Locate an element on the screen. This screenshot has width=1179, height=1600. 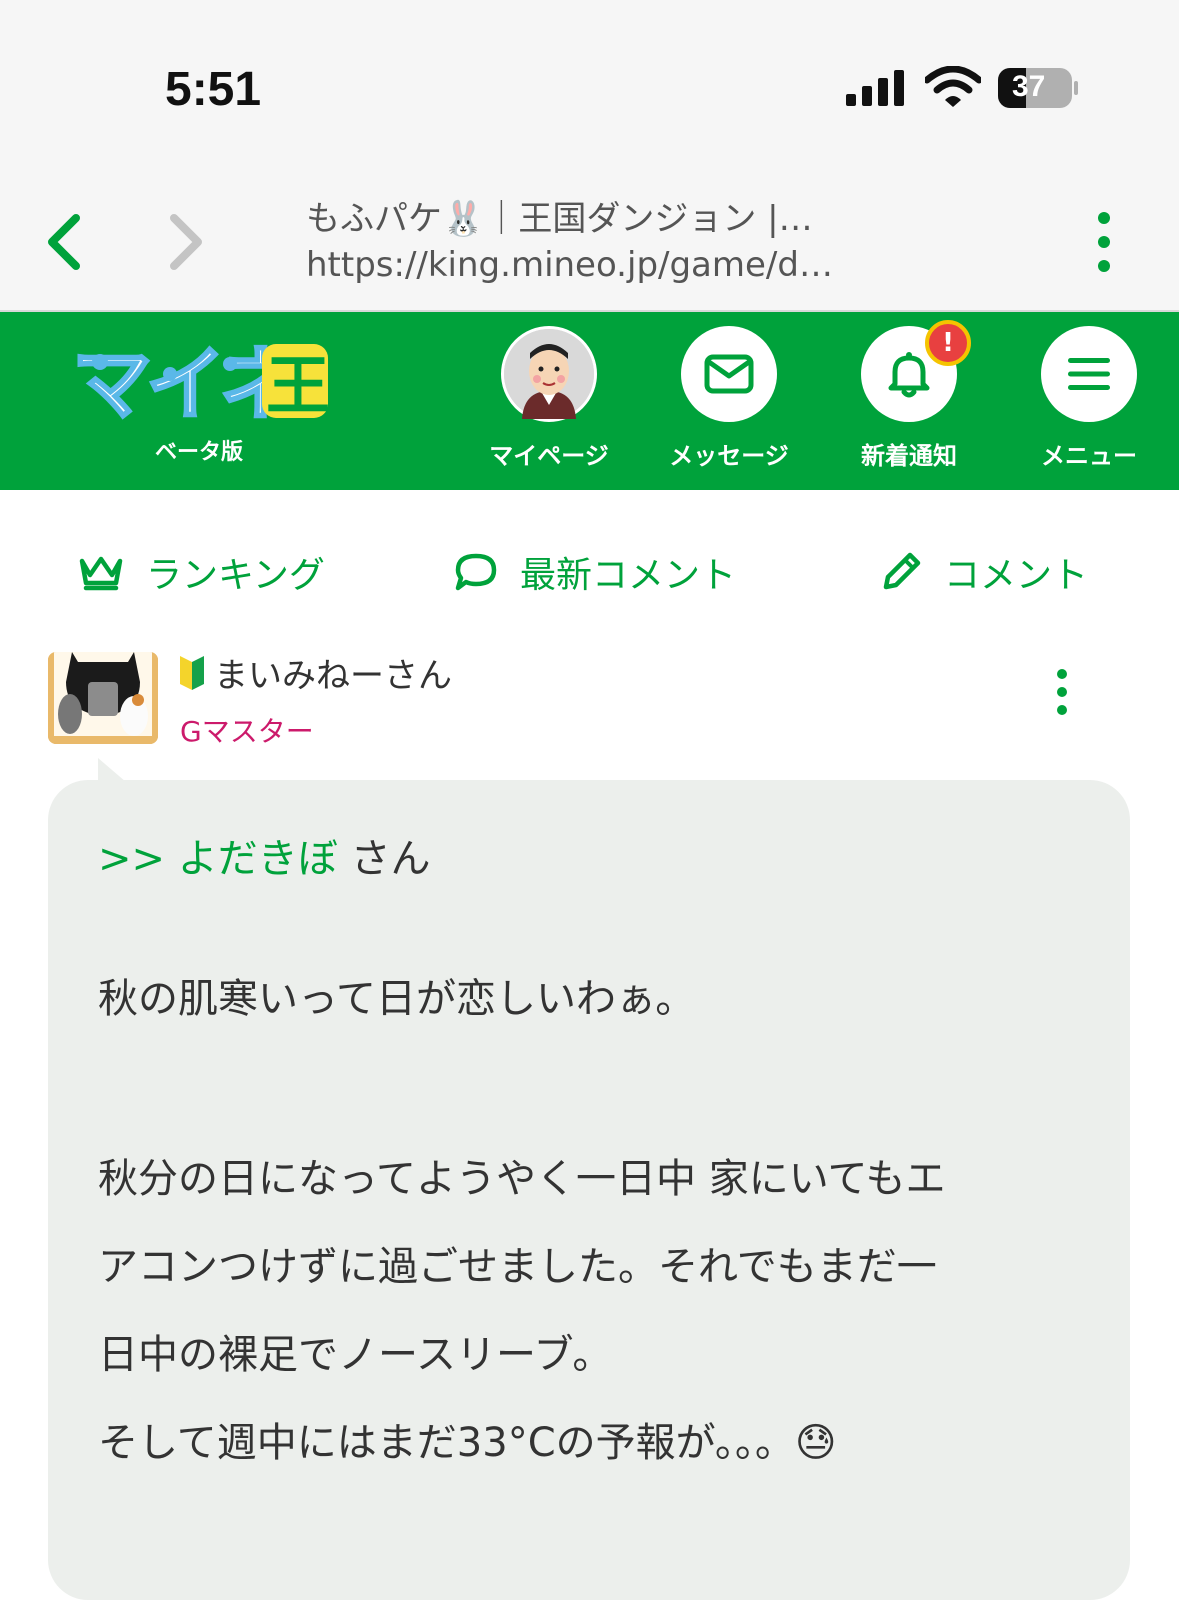
crown-icon is located at coordinates (101, 573).